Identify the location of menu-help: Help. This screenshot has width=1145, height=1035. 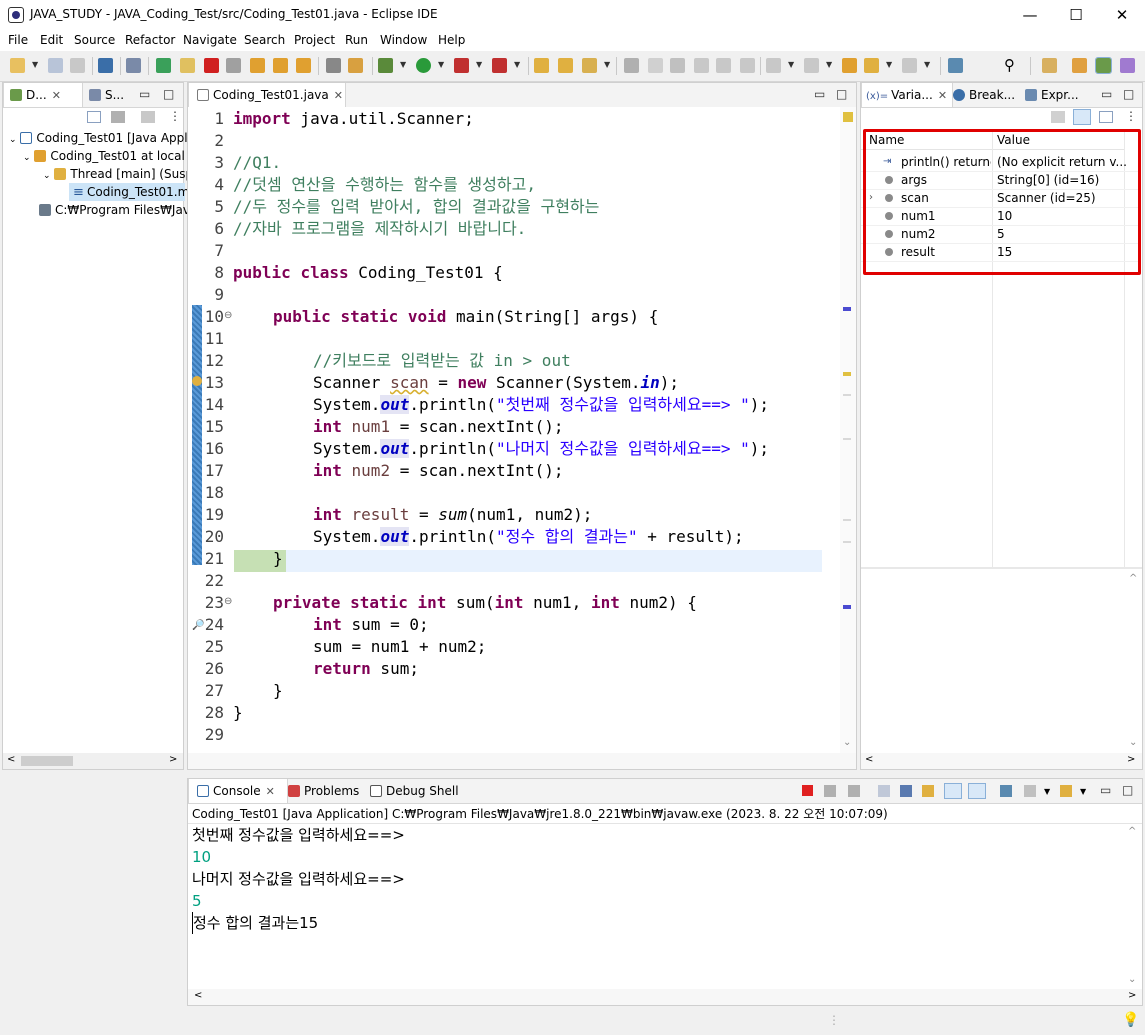
(451, 40).